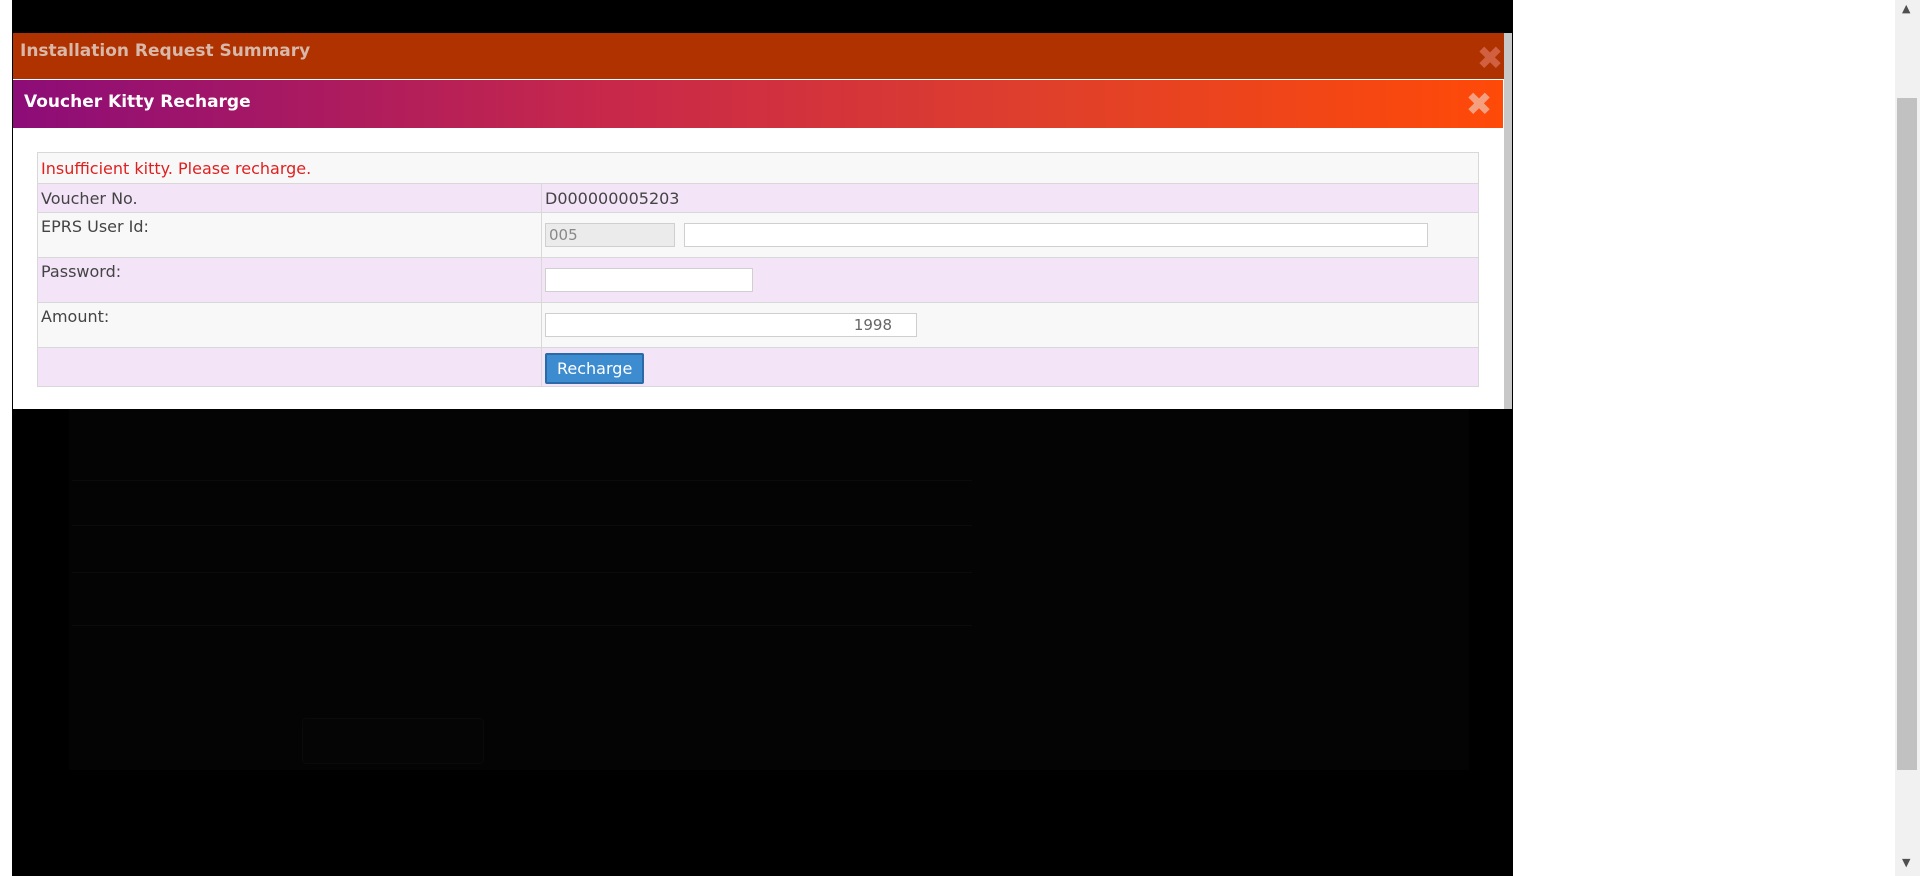  What do you see at coordinates (289, 325) in the screenshot?
I see `amount-label: Amount:` at bounding box center [289, 325].